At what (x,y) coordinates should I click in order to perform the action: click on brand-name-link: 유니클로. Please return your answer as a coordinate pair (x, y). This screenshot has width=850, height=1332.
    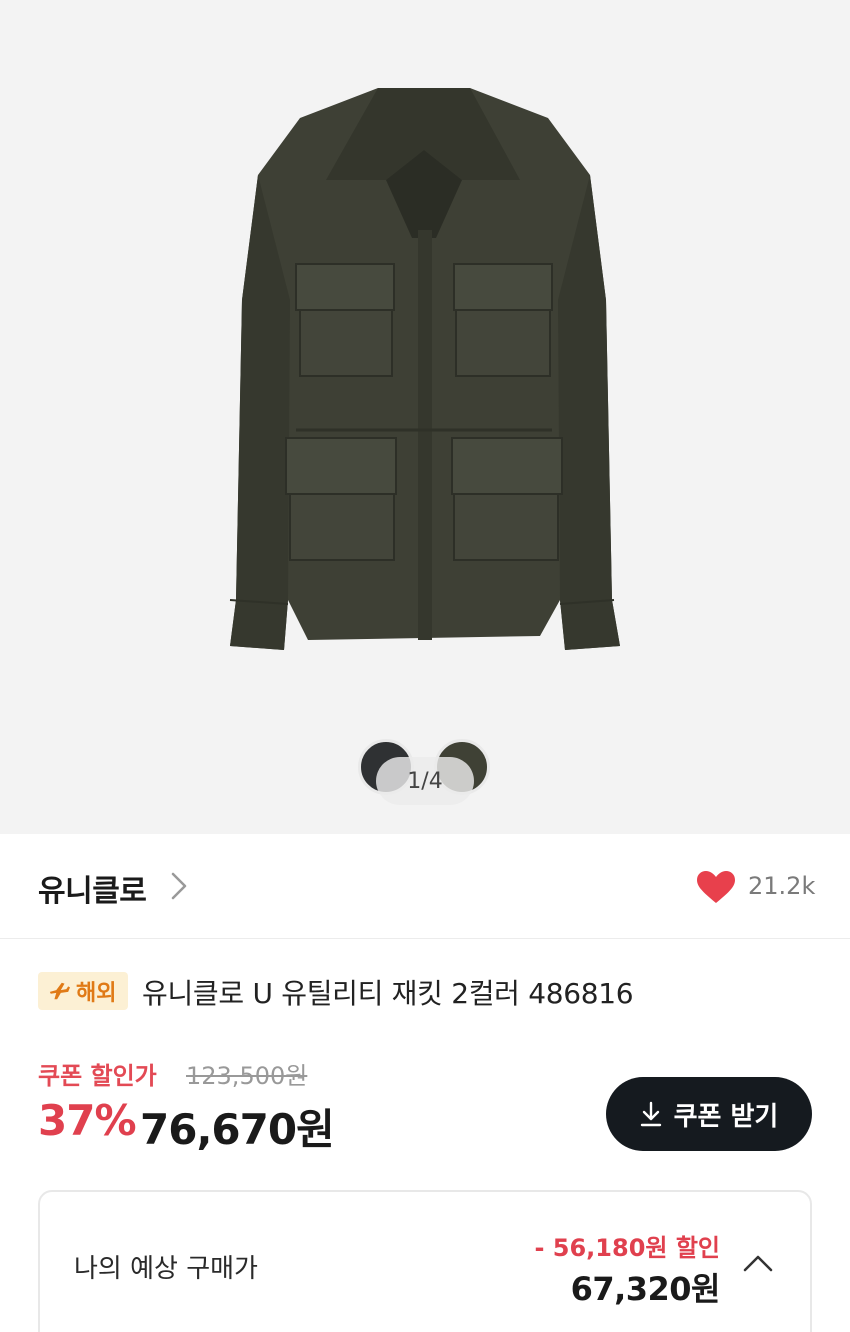
    Looking at the image, I should click on (92, 888).